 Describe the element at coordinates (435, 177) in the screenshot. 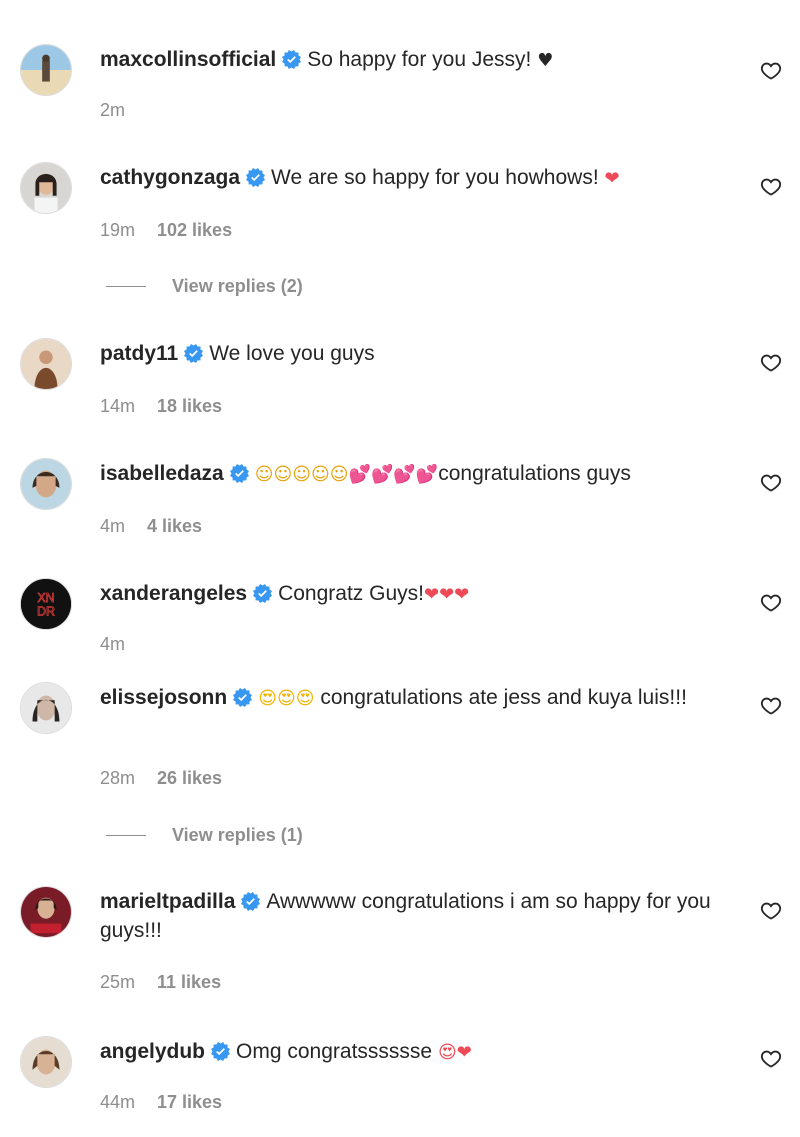

I see `comment-body: We are so happy for you howhows!` at that location.